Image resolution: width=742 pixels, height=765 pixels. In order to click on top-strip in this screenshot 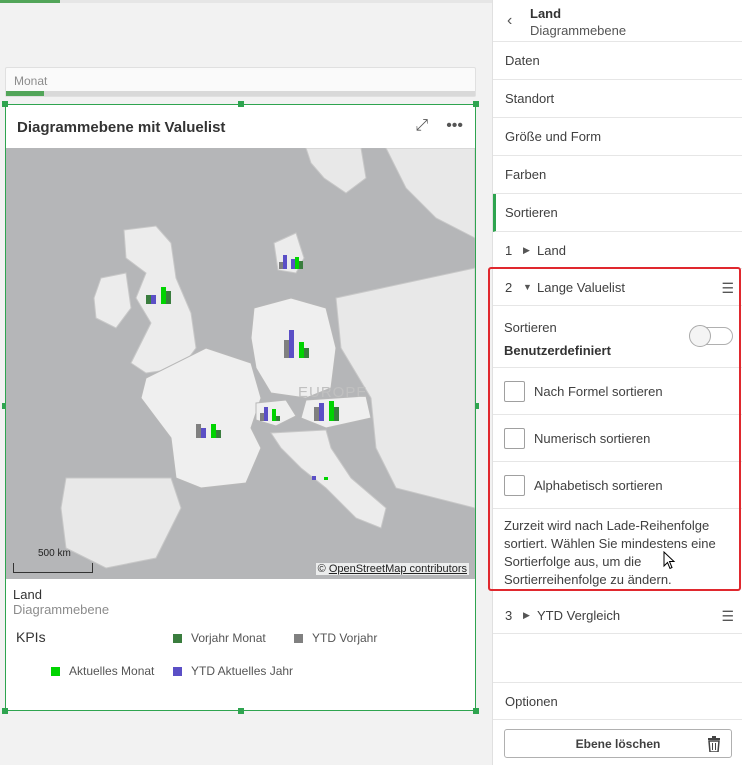, I will do `click(246, 1)`.